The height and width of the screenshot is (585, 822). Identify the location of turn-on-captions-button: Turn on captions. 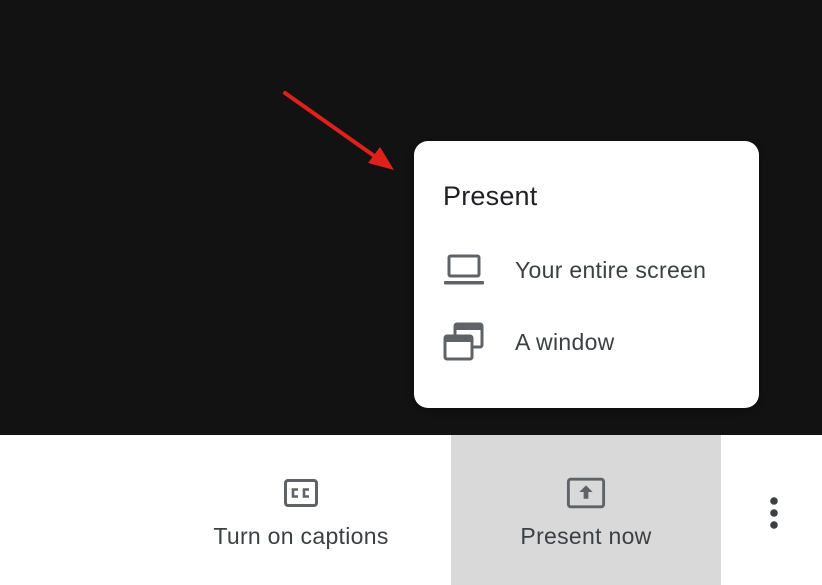
(301, 510).